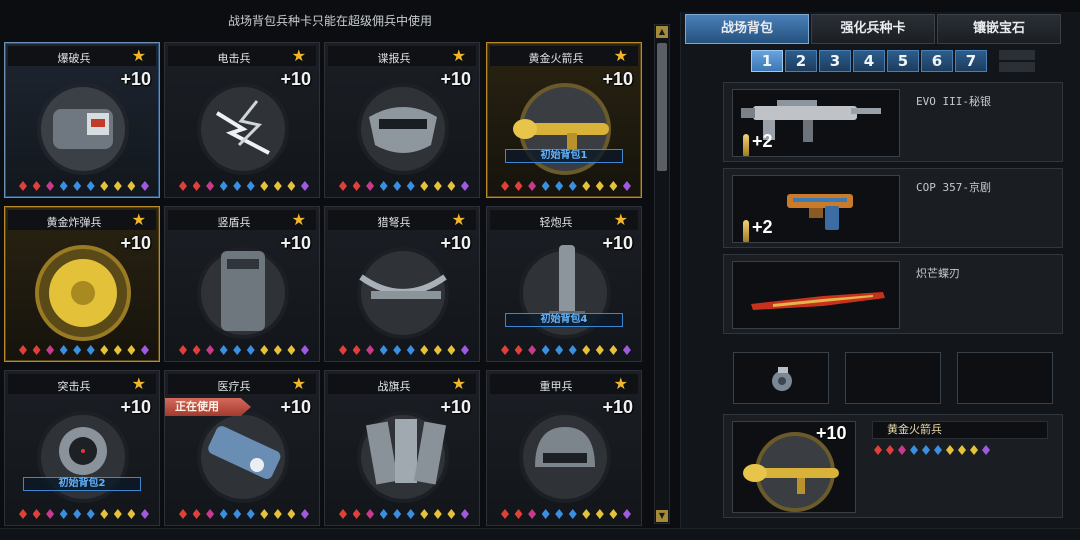 The width and height of the screenshot is (1080, 540). I want to click on upgrade-level: +2, so click(762, 141).